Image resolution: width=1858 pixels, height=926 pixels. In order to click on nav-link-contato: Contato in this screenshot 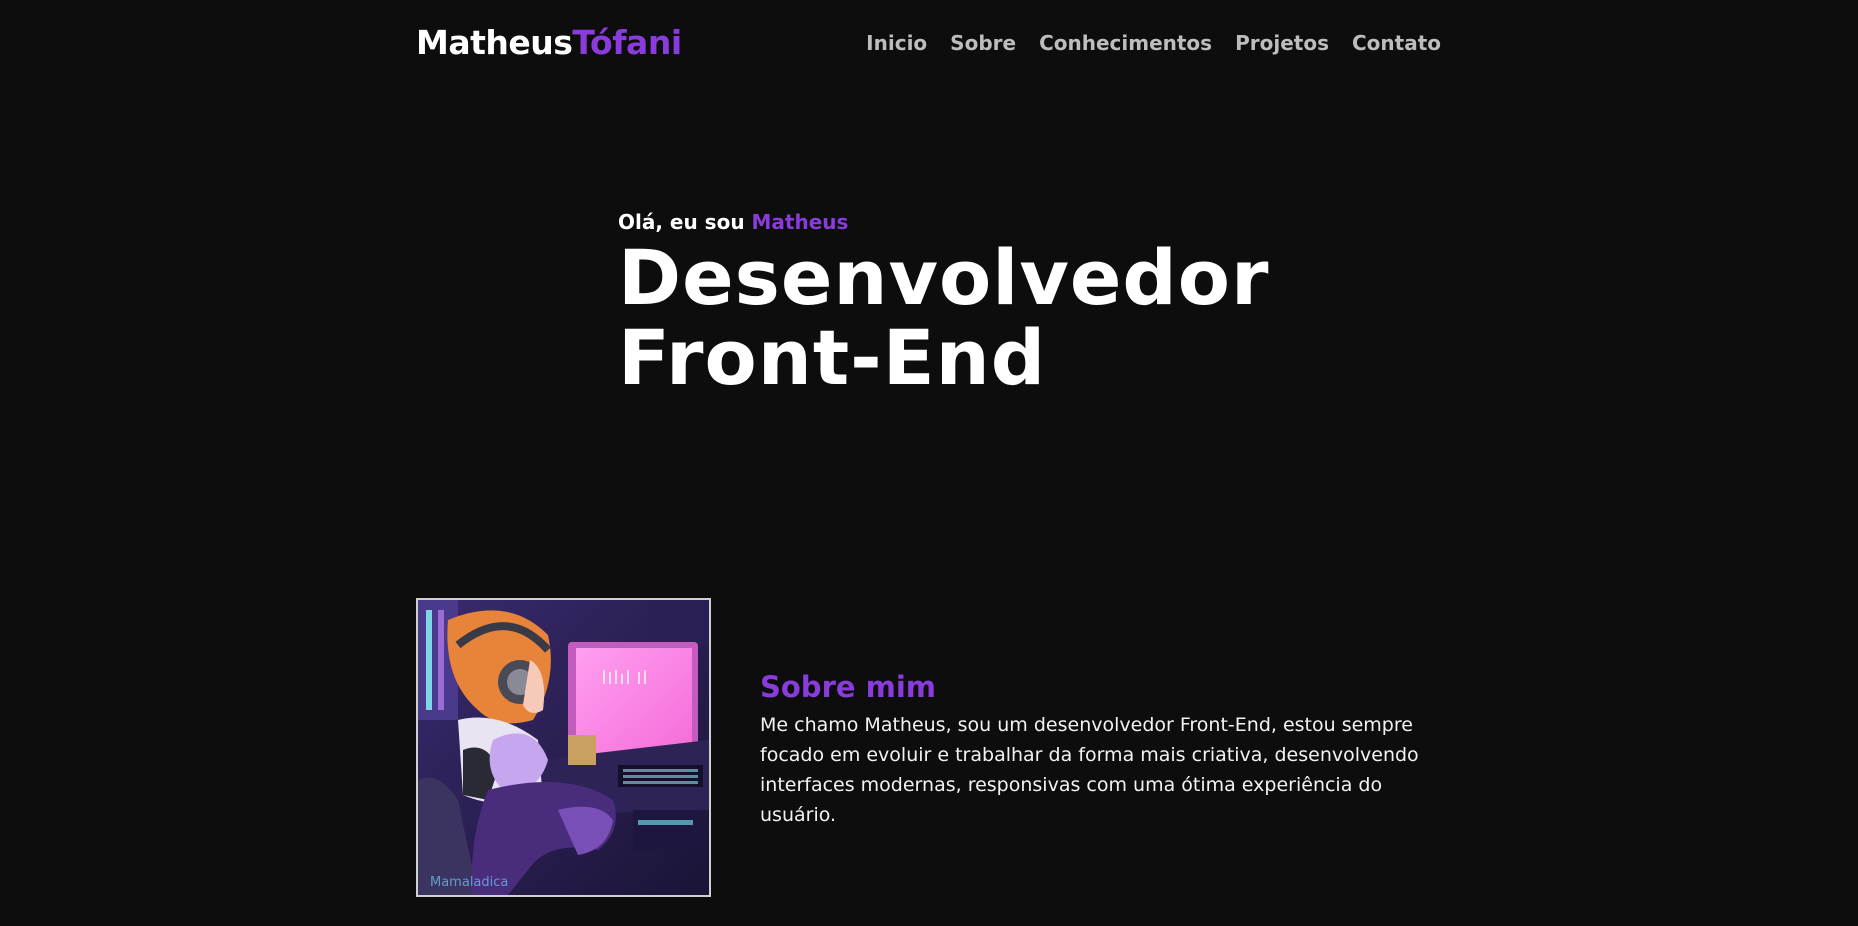, I will do `click(1396, 43)`.